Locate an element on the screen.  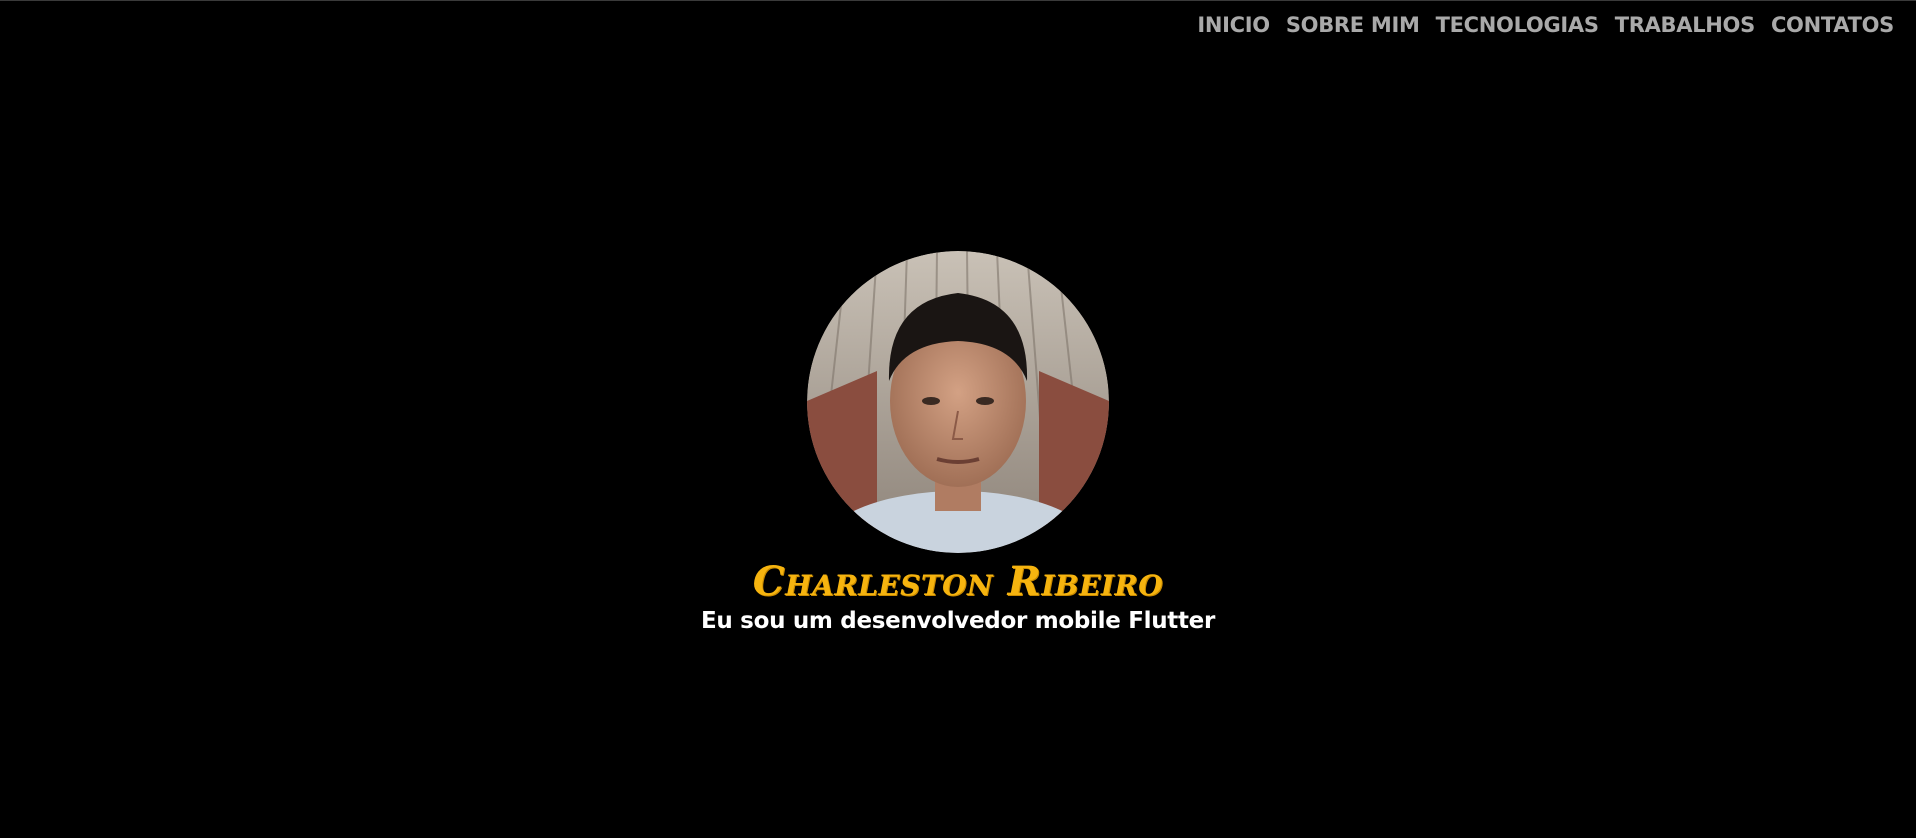
profile-name: Charleston Ribeiro is located at coordinates (958, 581).